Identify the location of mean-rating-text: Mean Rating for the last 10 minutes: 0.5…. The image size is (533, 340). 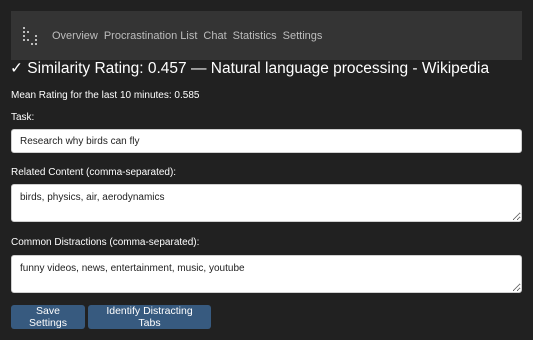
(105, 95).